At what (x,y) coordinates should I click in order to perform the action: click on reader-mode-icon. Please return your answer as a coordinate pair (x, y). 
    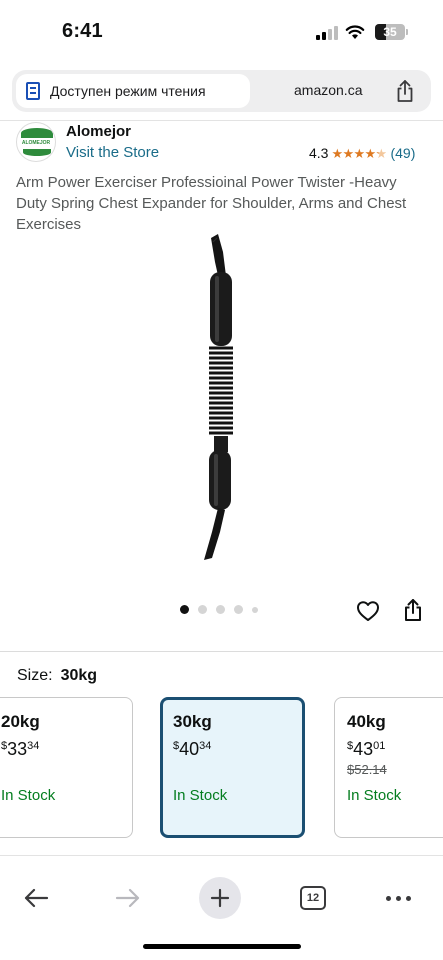
    Looking at the image, I should click on (33, 91).